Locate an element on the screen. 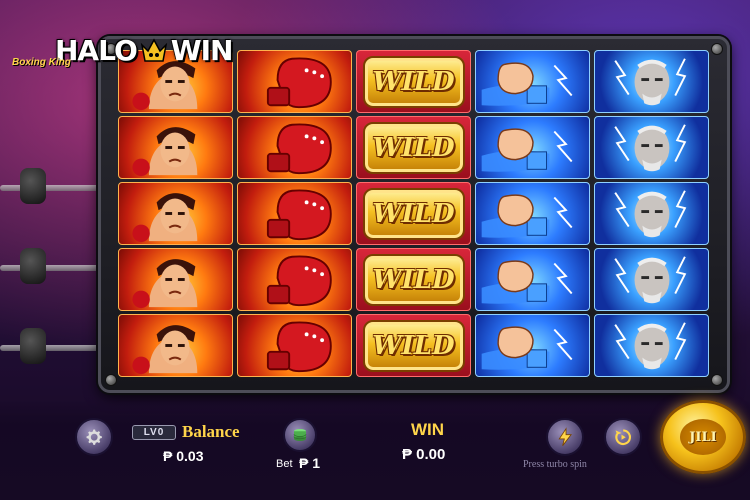 The height and width of the screenshot is (500, 750). balance-value: ₱ 0.03 is located at coordinates (183, 456).